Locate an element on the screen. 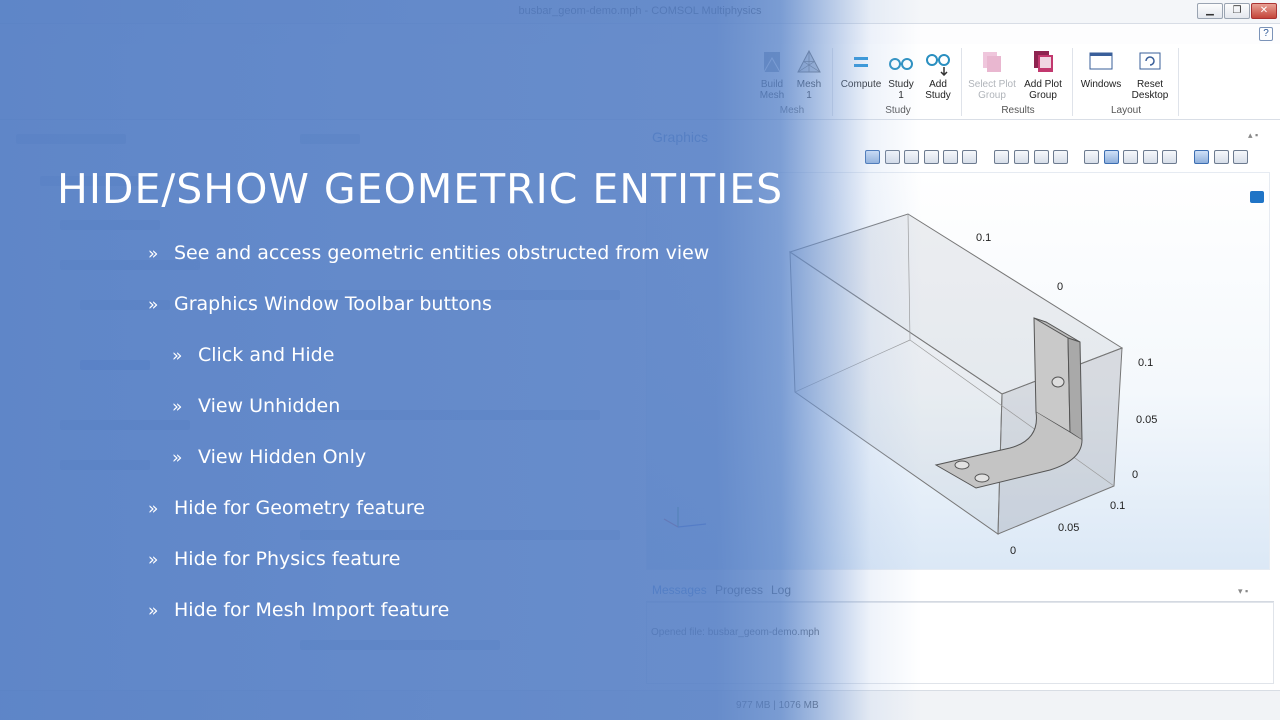 The width and height of the screenshot is (1280, 720). messages-pin-icon: ▾ ▪ is located at coordinates (1243, 591).